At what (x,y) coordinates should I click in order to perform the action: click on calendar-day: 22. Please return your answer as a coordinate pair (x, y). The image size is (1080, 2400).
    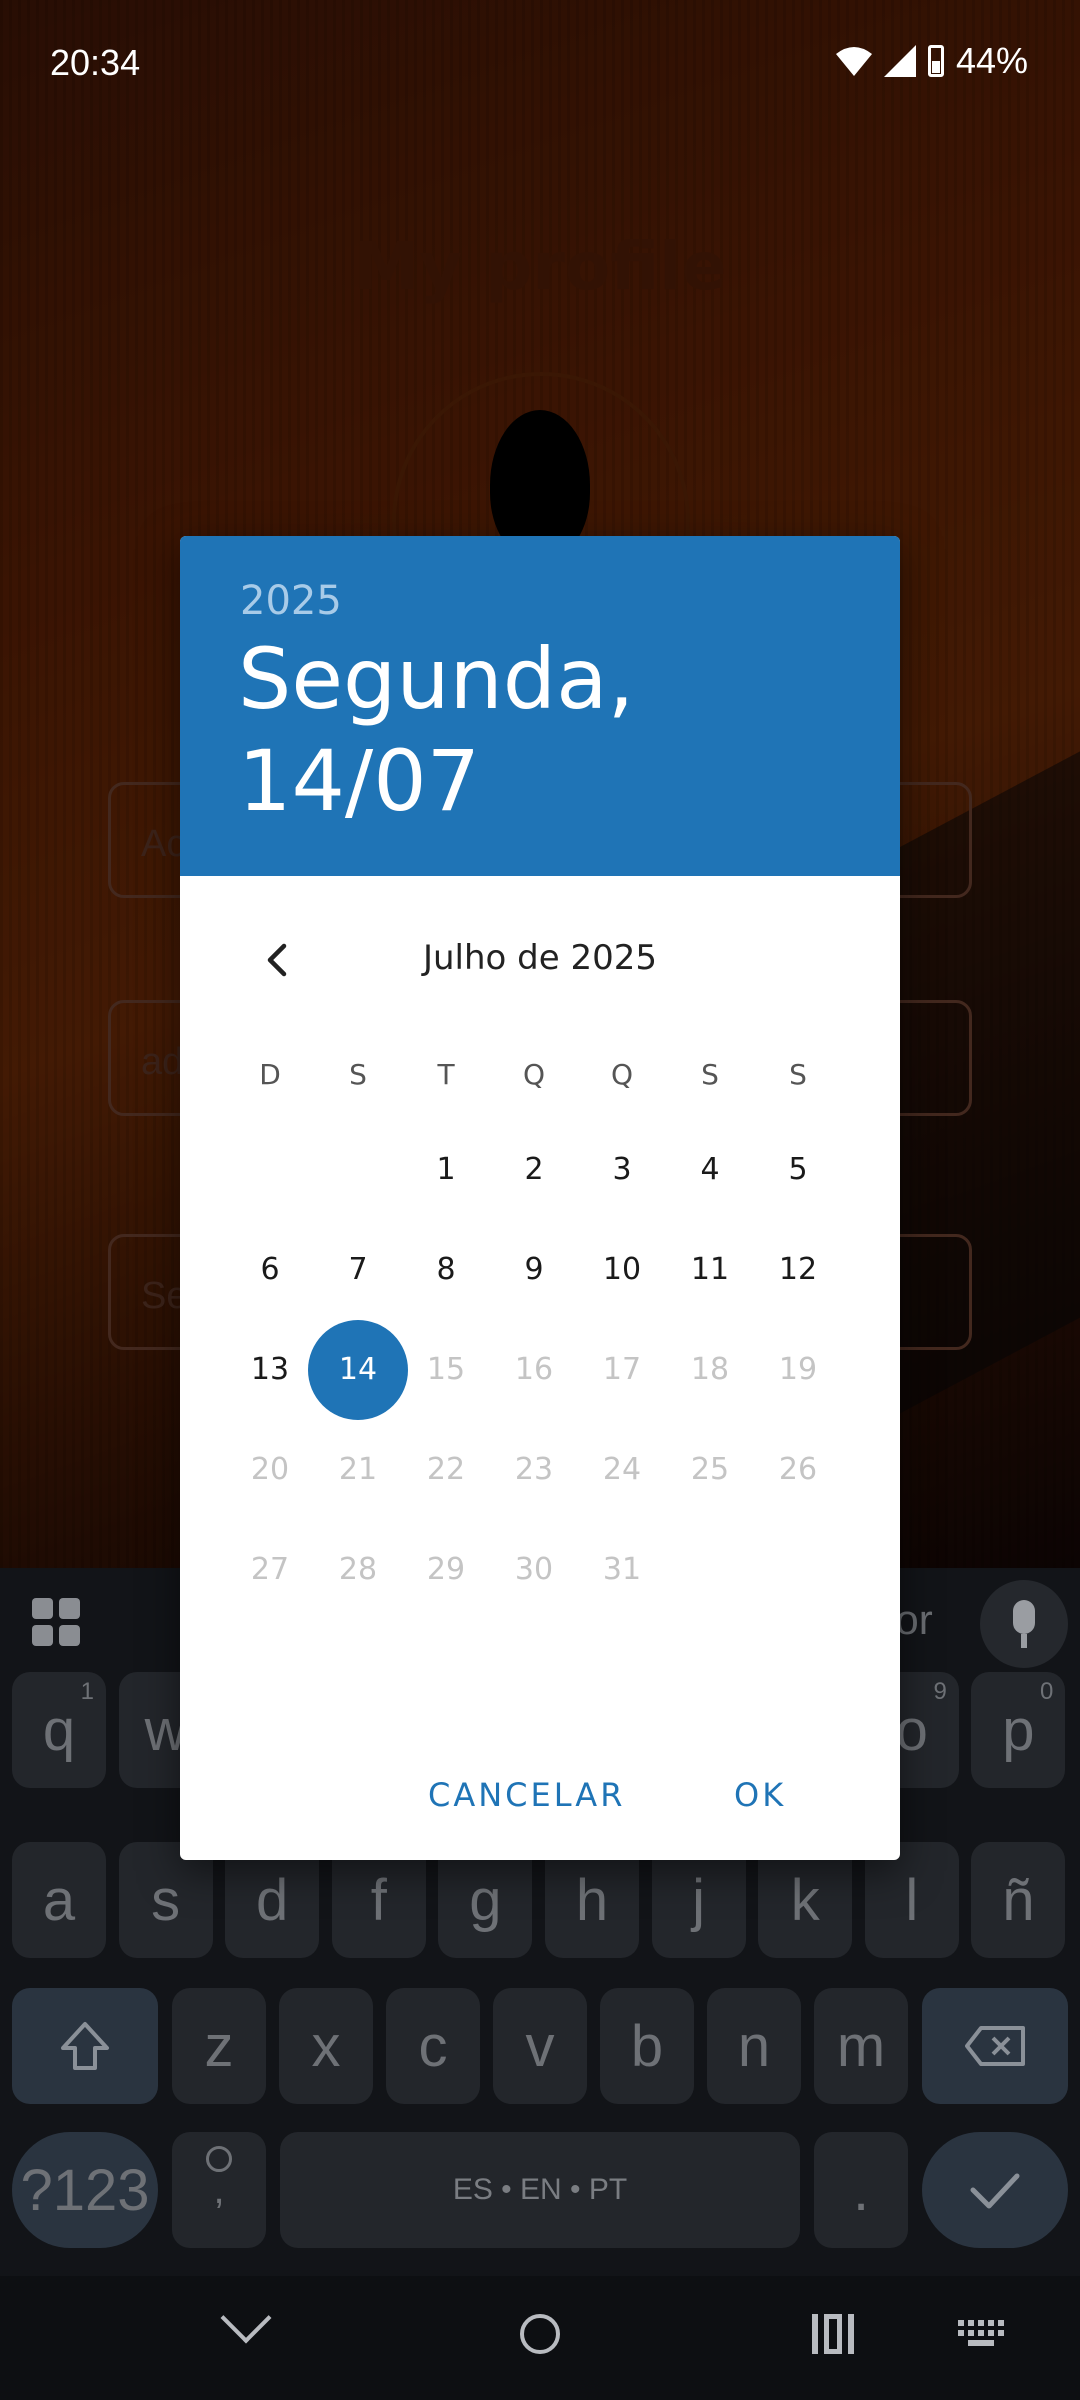
    Looking at the image, I should click on (446, 1469).